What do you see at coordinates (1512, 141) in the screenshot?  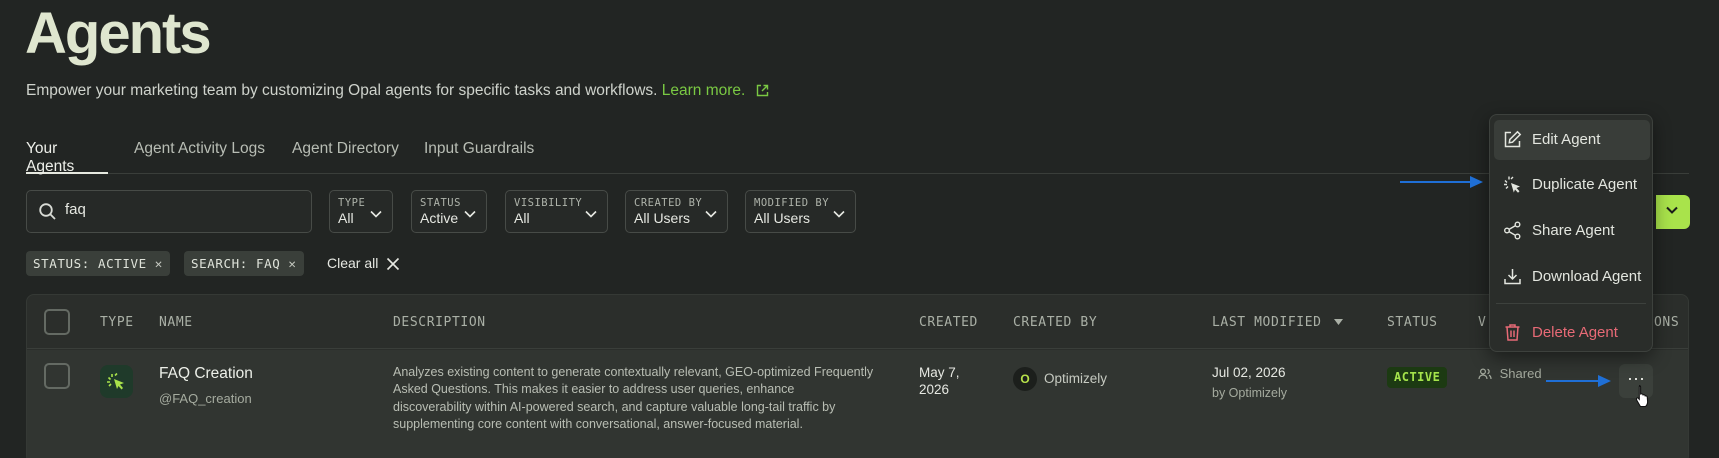 I see `edit-icon` at bounding box center [1512, 141].